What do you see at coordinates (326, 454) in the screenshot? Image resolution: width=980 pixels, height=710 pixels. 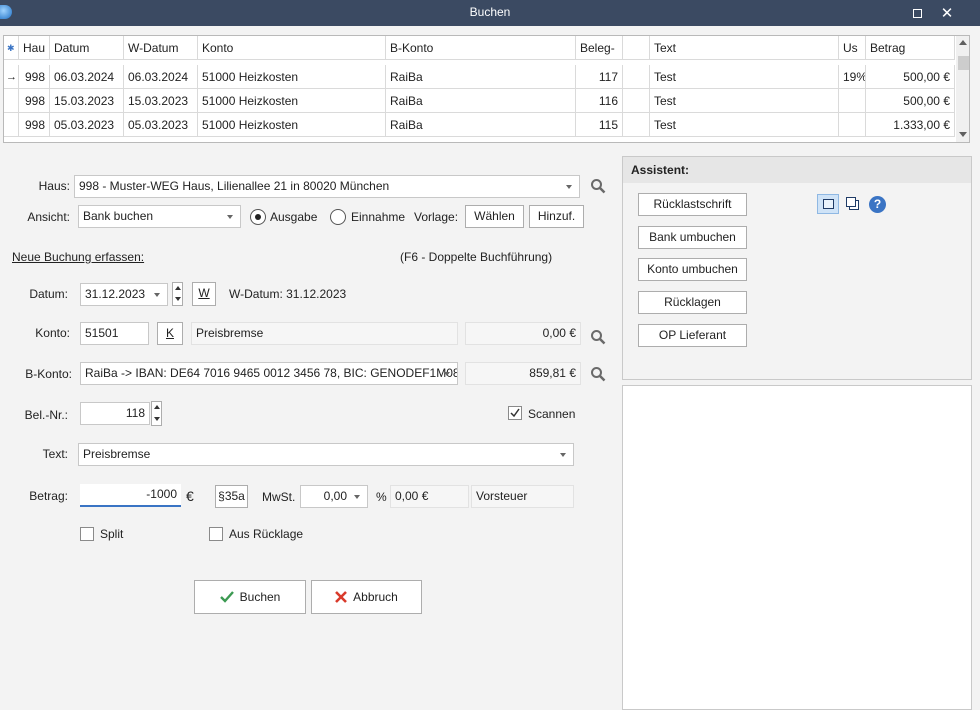 I see `text-select: Preisbremse` at bounding box center [326, 454].